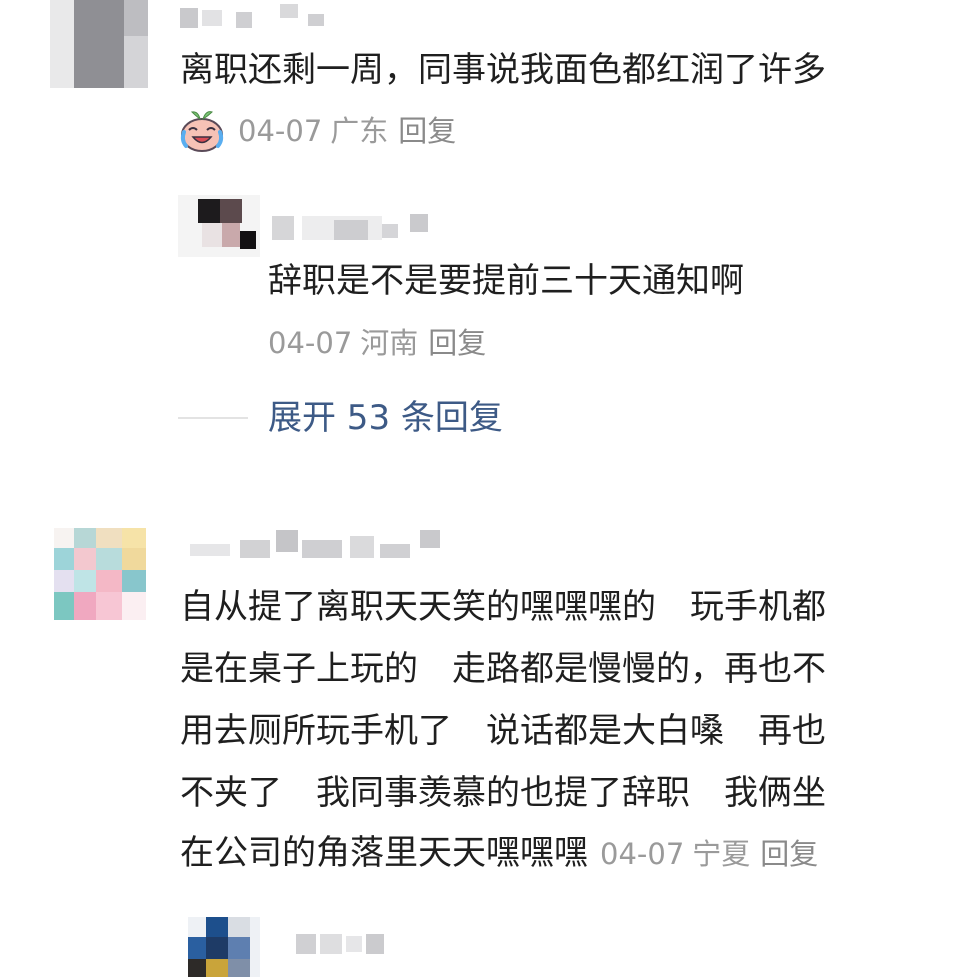 This screenshot has width=977, height=977. Describe the element at coordinates (202, 131) in the screenshot. I see `laughing-crying-emoji-icon` at that location.